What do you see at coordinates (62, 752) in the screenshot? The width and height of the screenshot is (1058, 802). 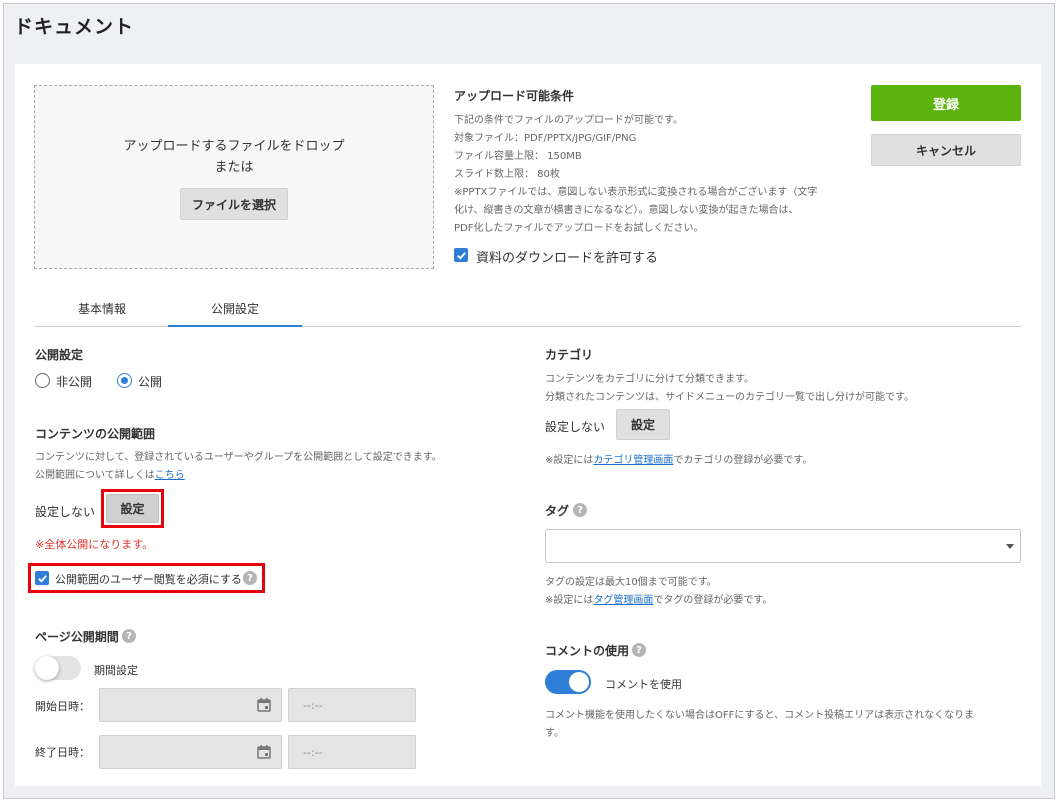 I see `end-datetime-label: 終了日時：` at bounding box center [62, 752].